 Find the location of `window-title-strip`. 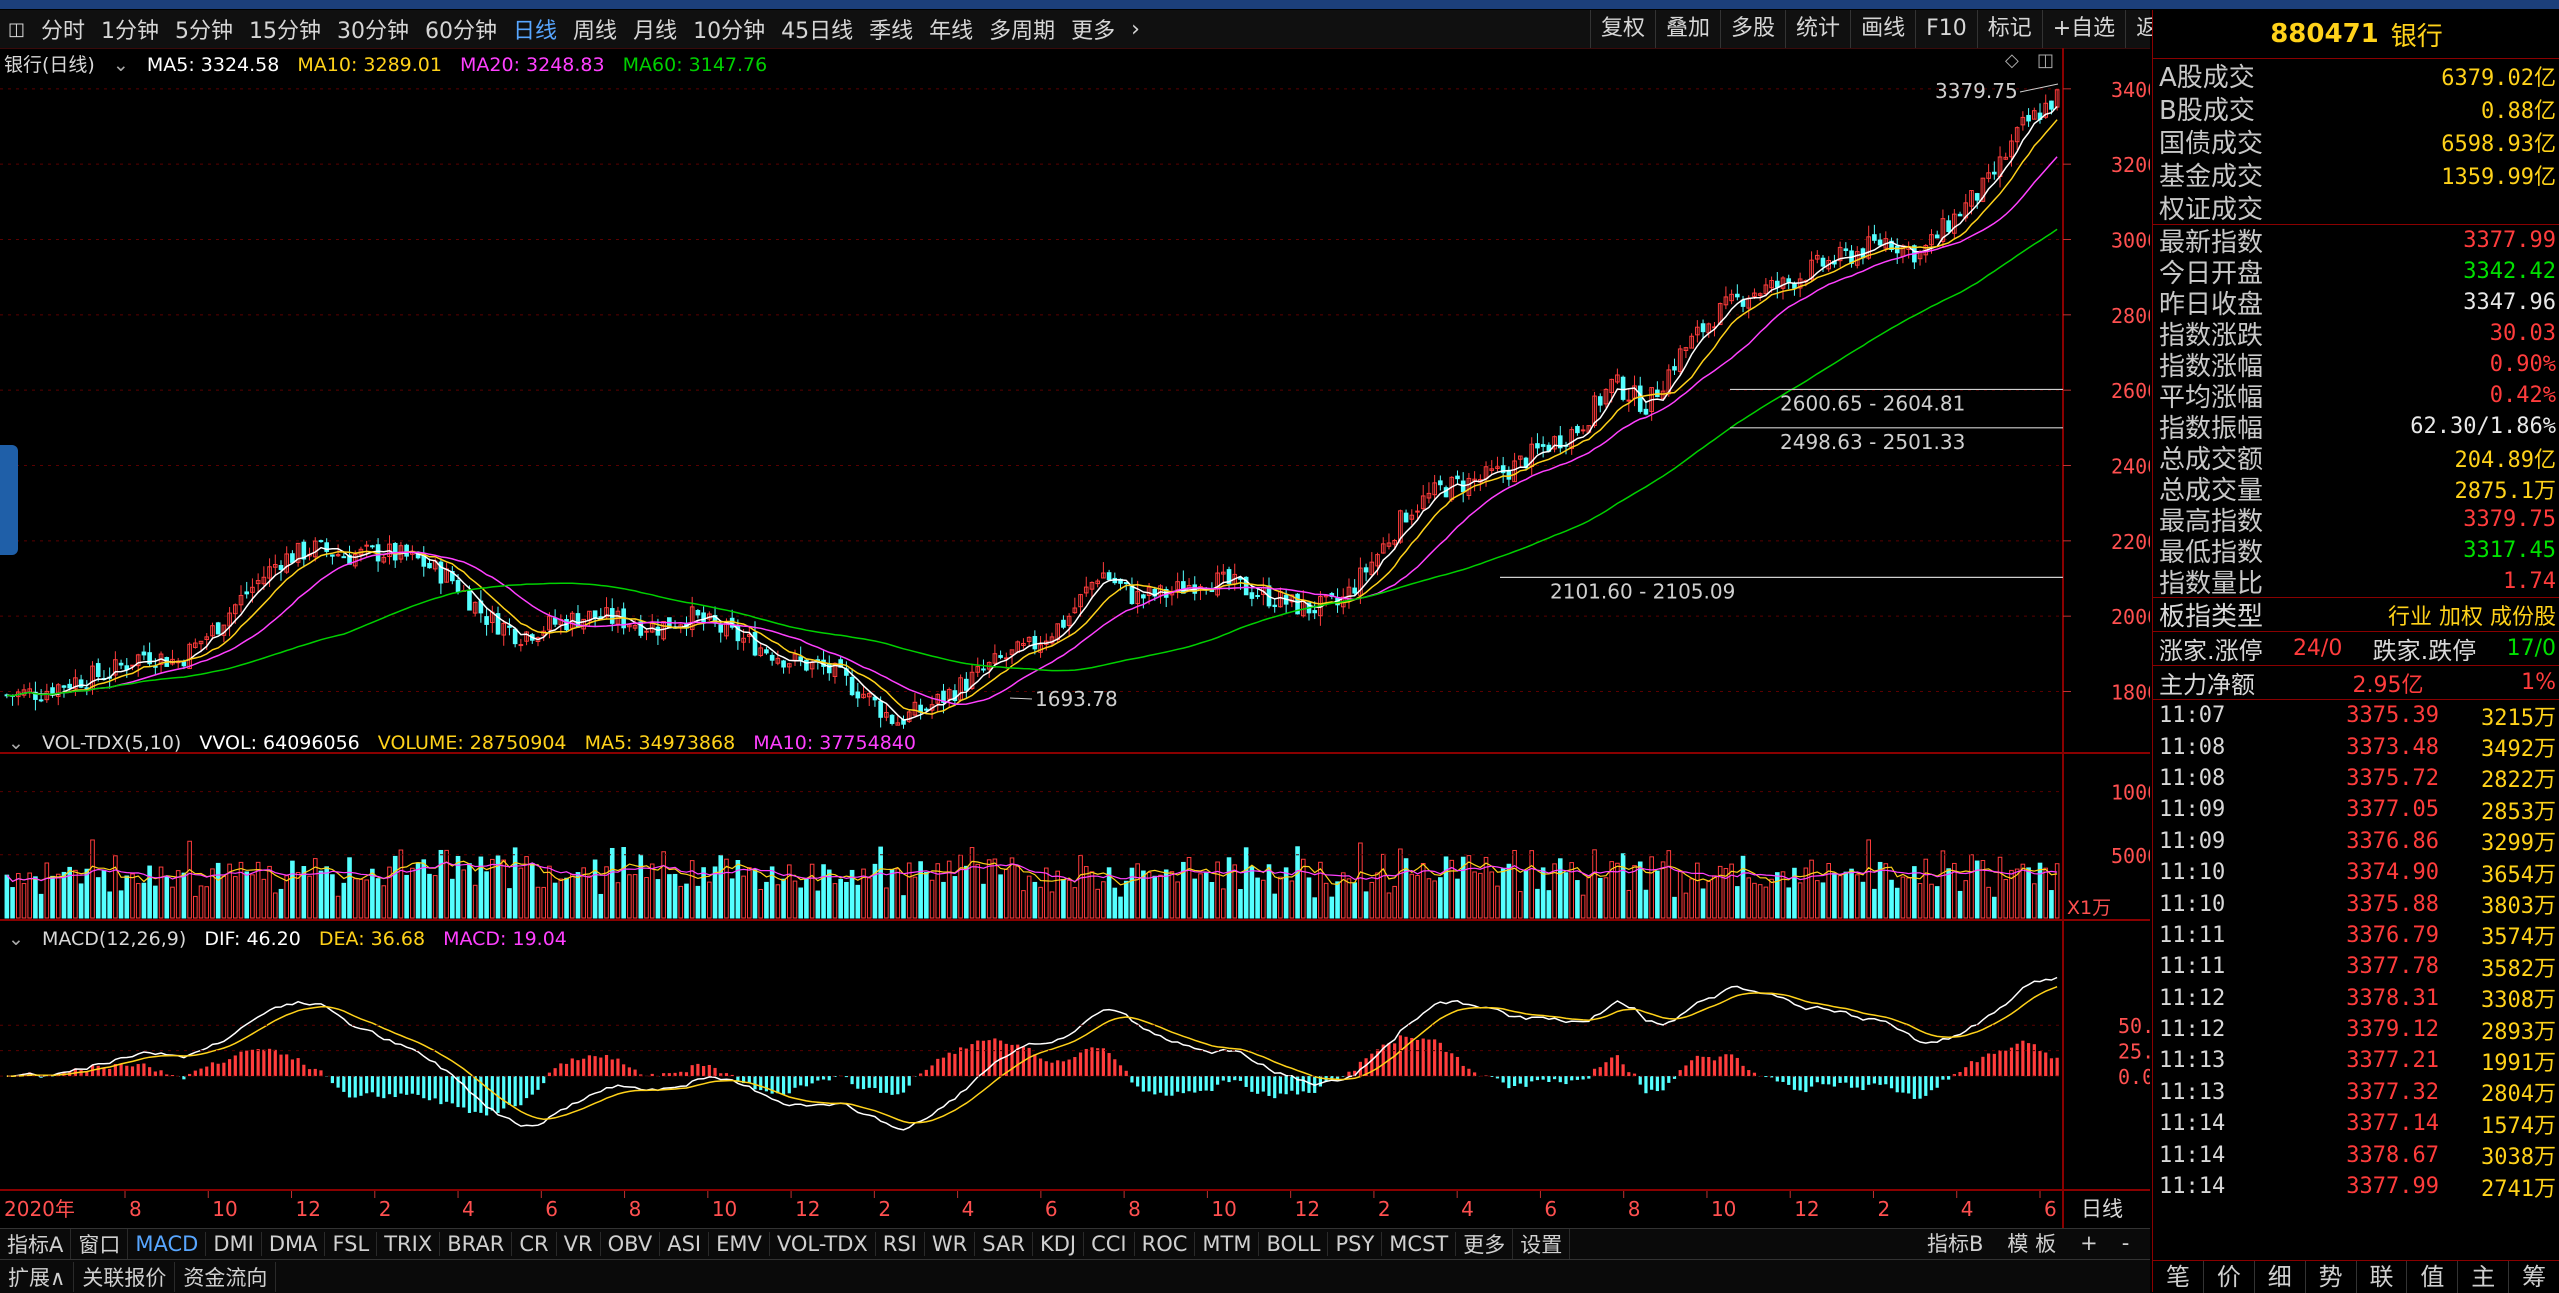

window-title-strip is located at coordinates (1279, 4).